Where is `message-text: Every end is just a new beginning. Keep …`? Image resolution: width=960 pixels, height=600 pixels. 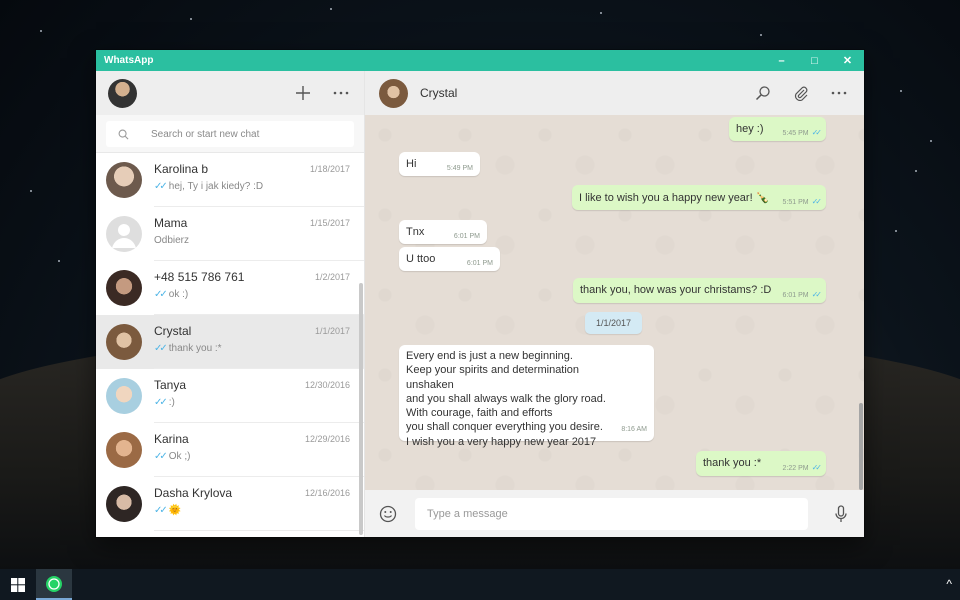 message-text: Every end is just a new beginning. Keep … is located at coordinates (506, 399).